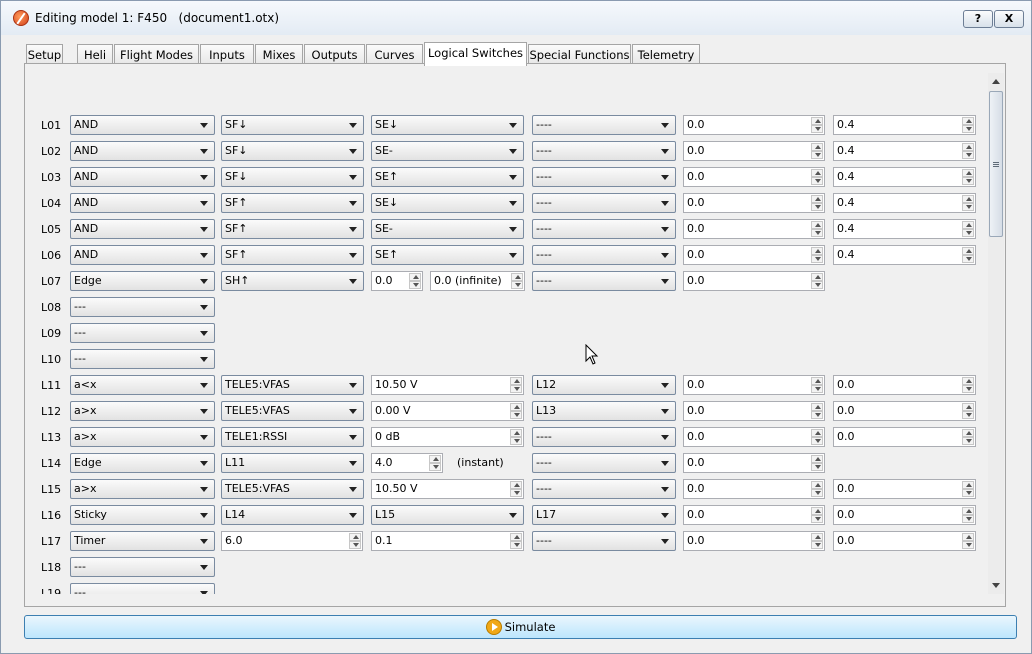  Describe the element at coordinates (604, 515) in the screenshot. I see `and-switch-select: L17` at that location.